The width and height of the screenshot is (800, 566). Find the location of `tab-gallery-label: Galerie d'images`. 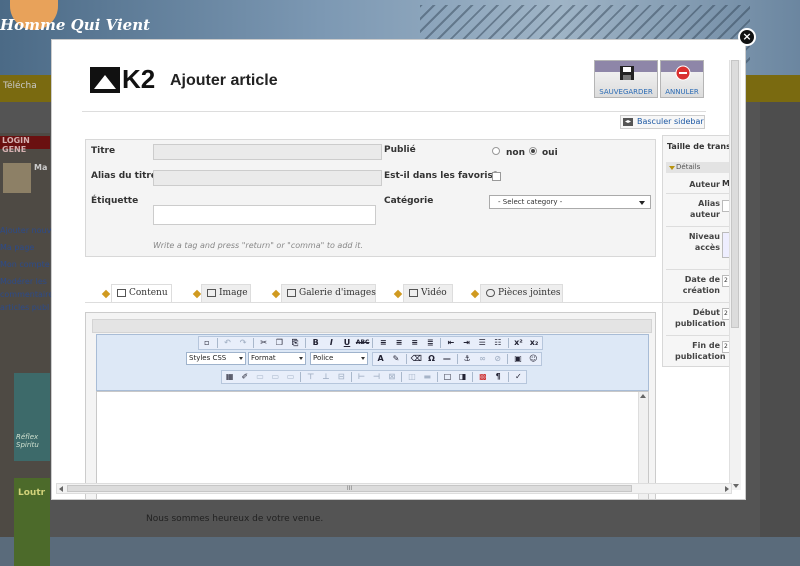

tab-gallery-label: Galerie d'images is located at coordinates (337, 293).